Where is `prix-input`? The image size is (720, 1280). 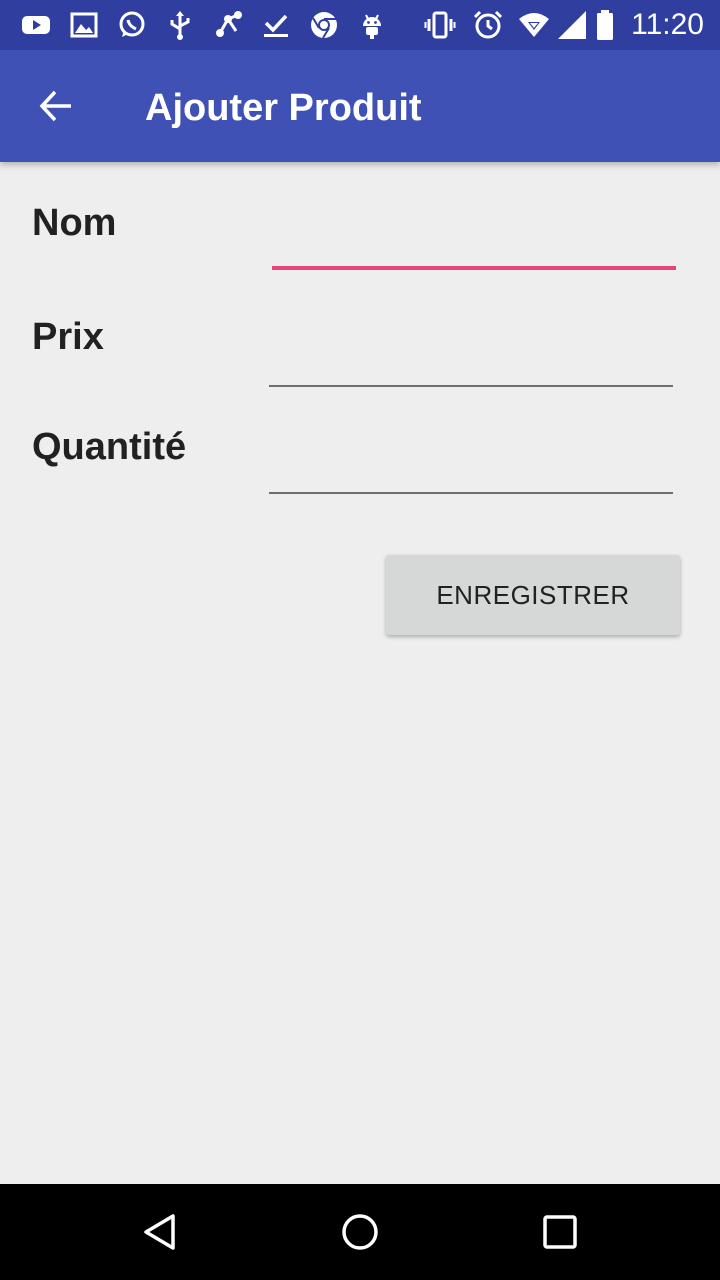 prix-input is located at coordinates (471, 358).